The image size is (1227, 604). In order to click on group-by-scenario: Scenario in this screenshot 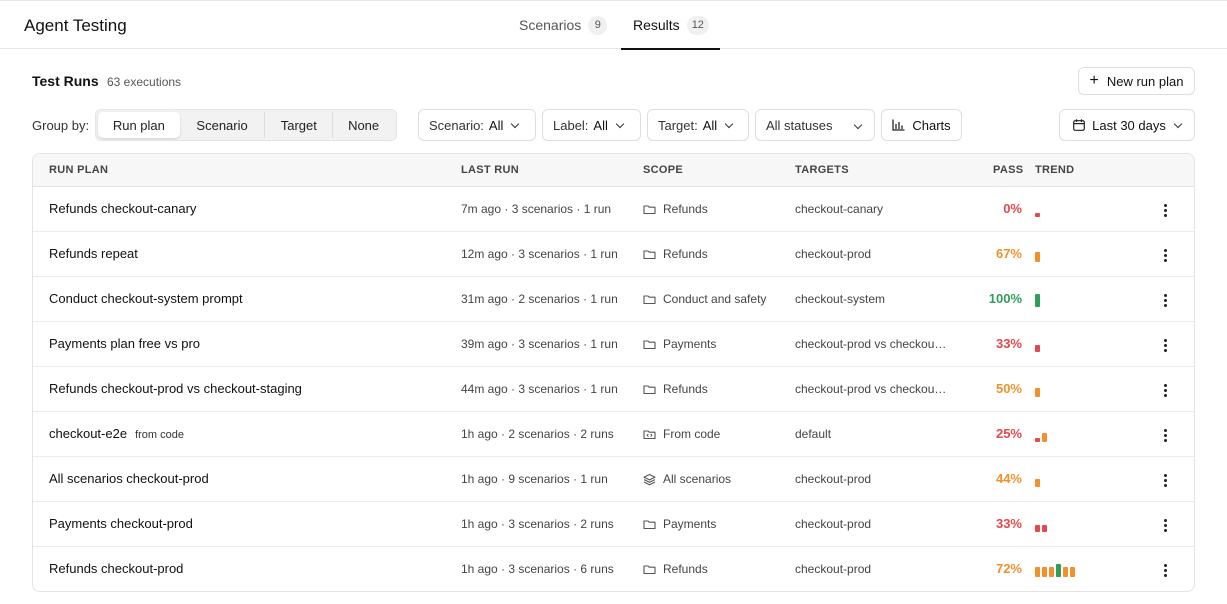, I will do `click(222, 125)`.